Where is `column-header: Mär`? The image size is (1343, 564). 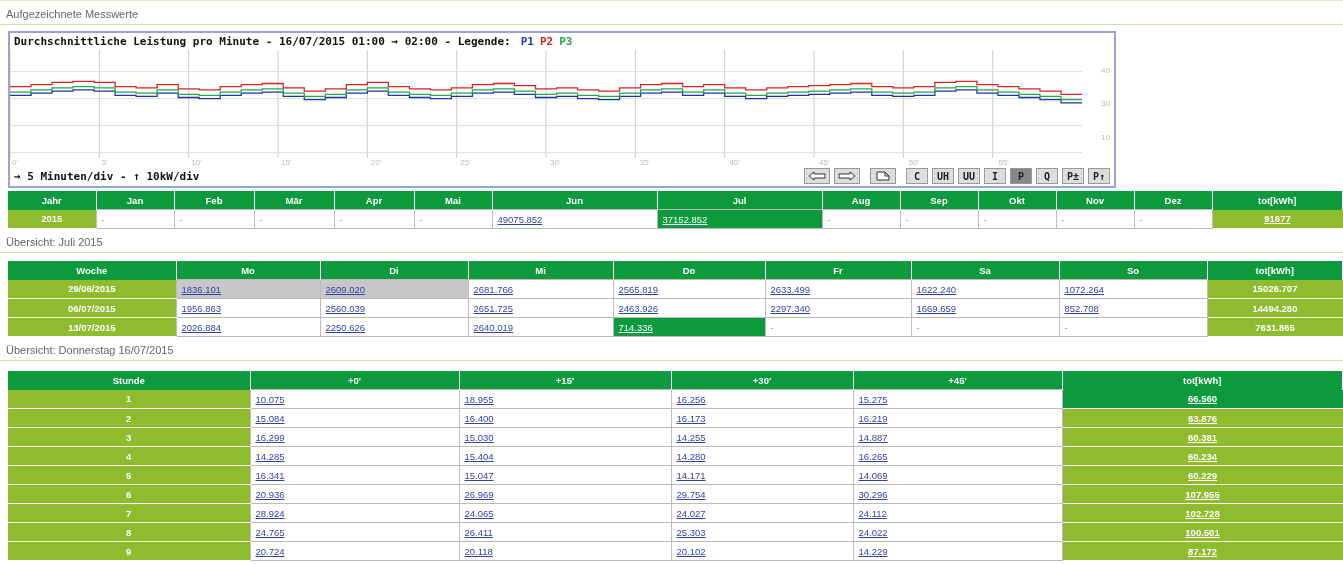
column-header: Mär is located at coordinates (294, 200).